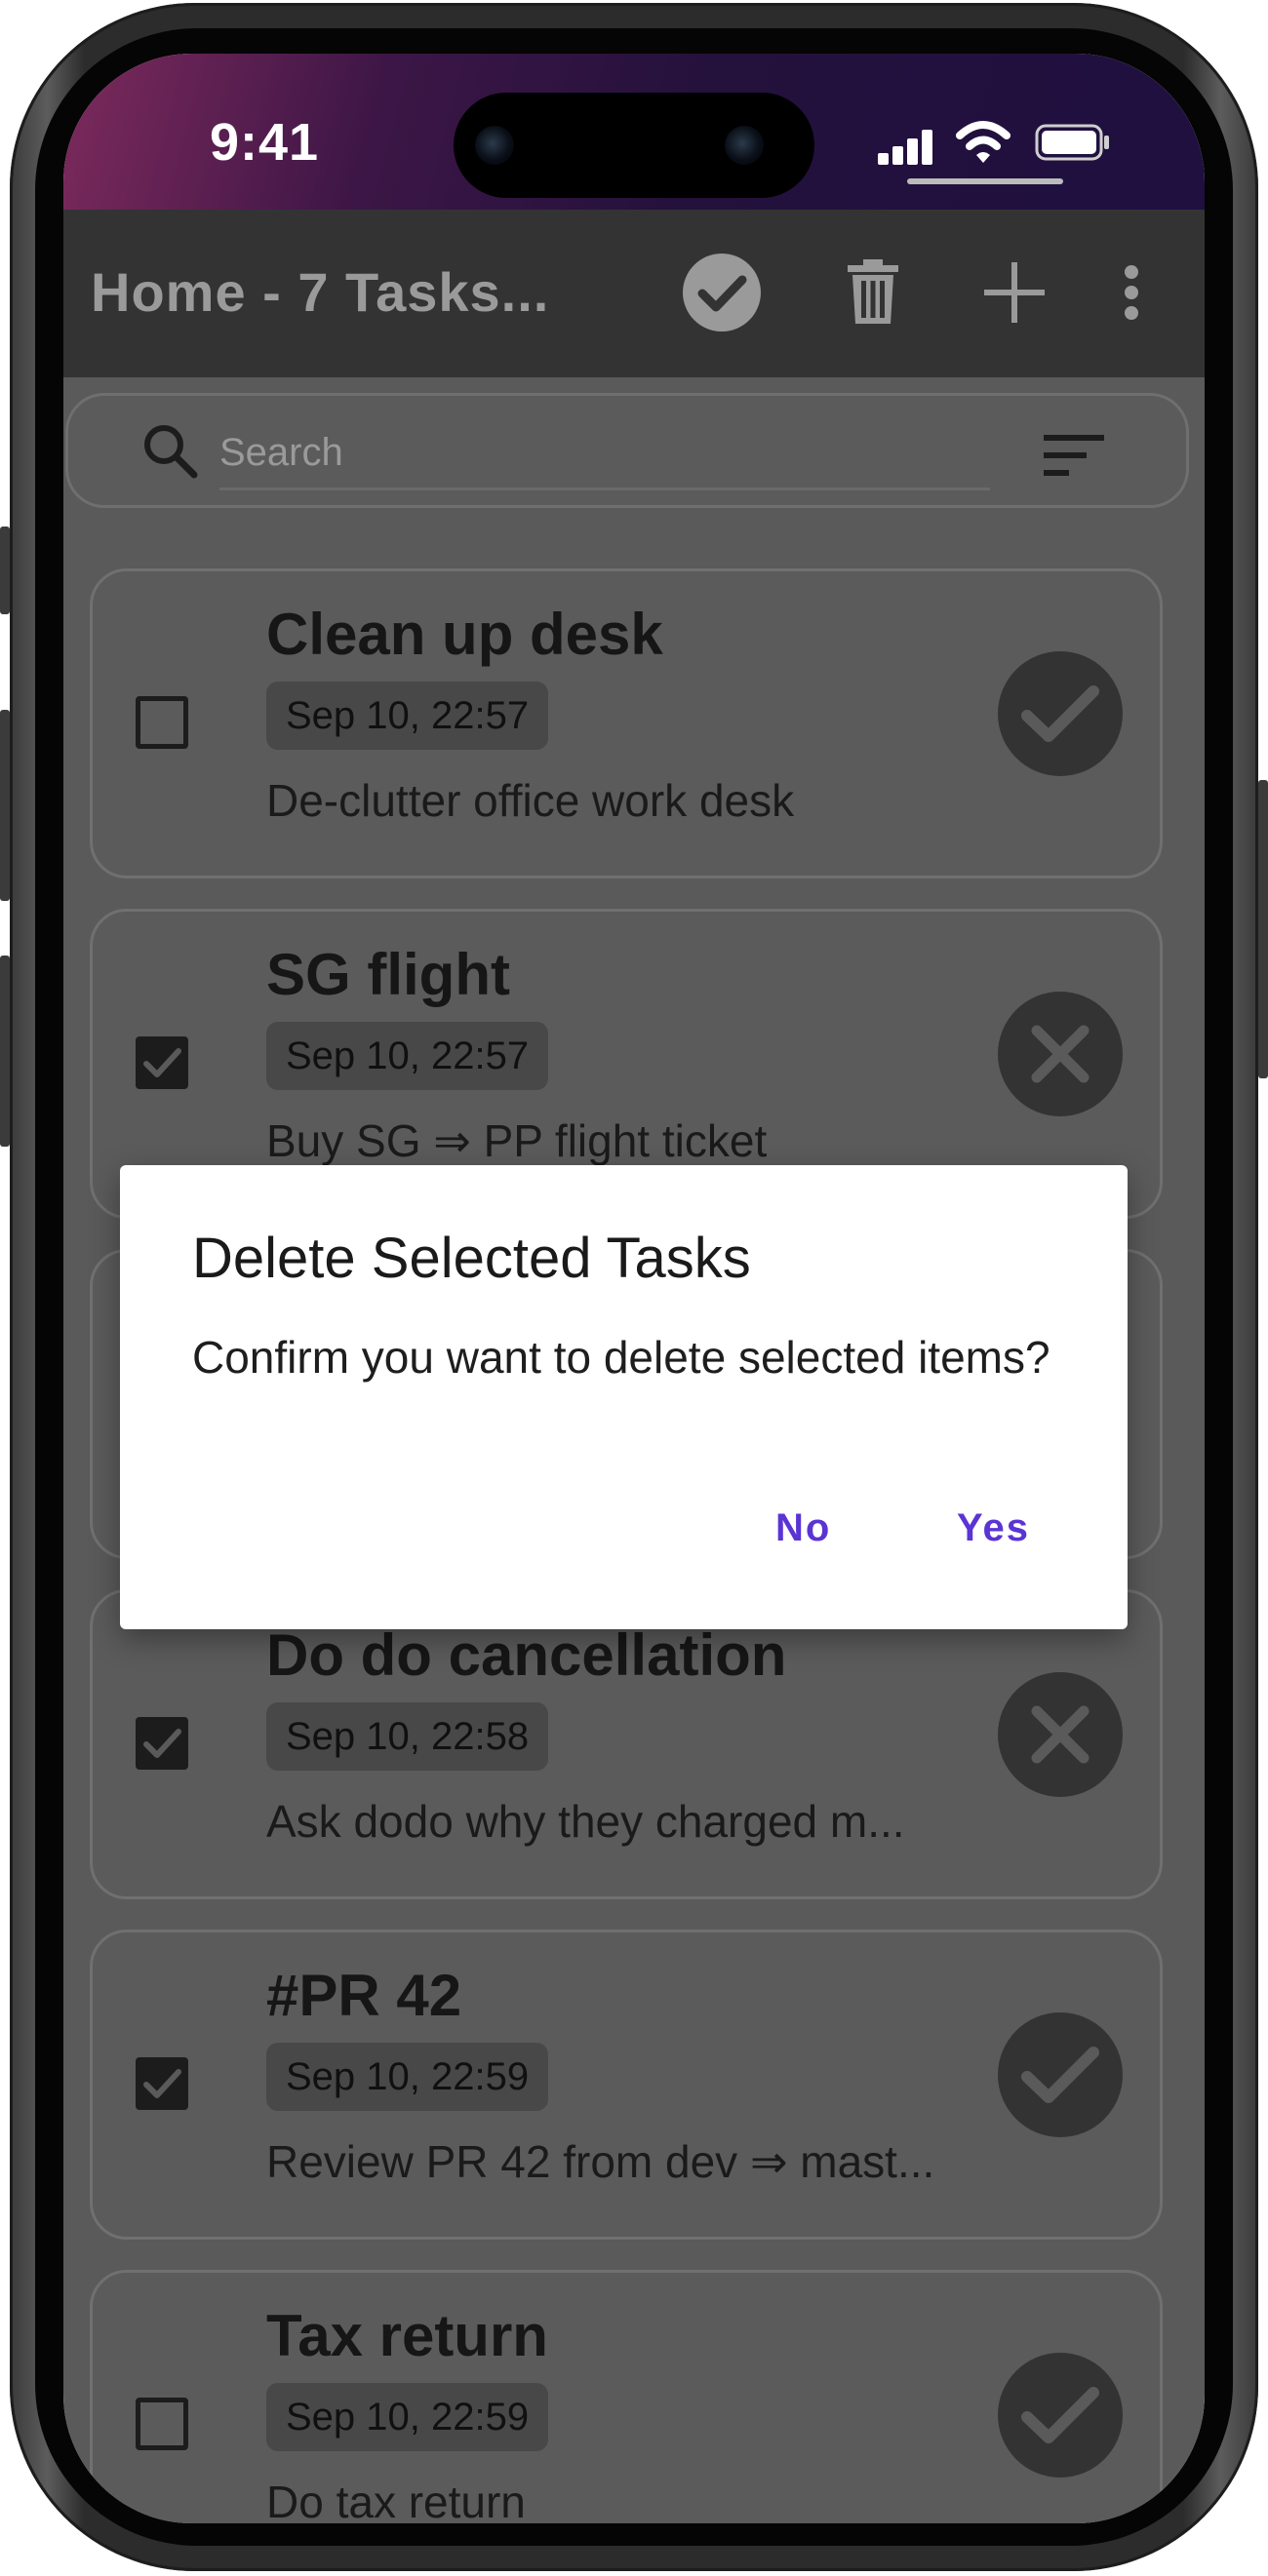 The height and width of the screenshot is (2576, 1268). I want to click on task-title: Do do cancellation, so click(527, 1655).